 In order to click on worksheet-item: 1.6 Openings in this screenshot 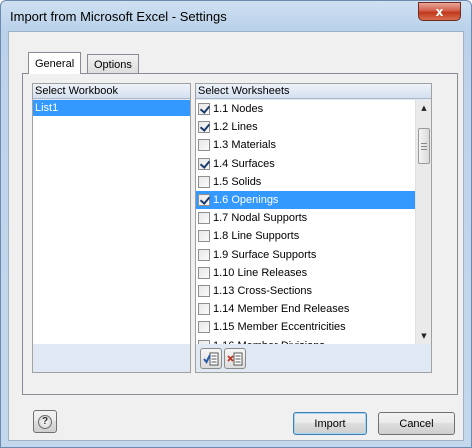, I will do `click(305, 200)`.